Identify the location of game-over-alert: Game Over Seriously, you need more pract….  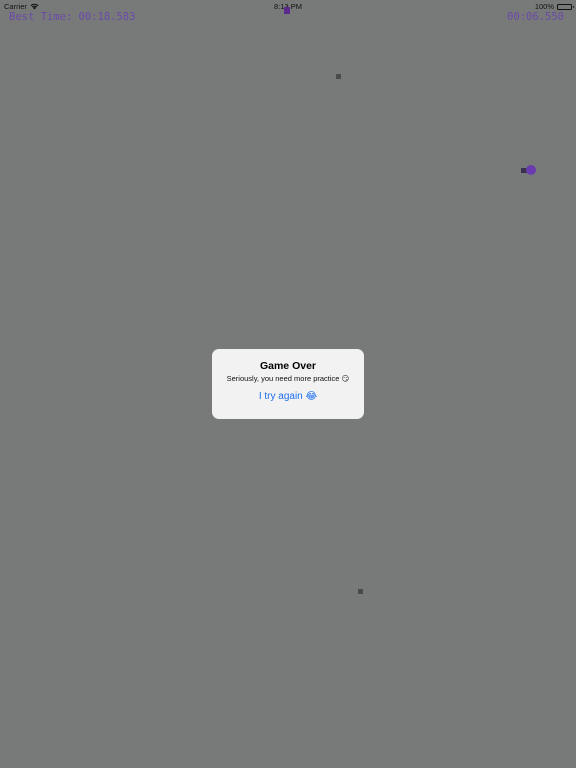
(288, 384).